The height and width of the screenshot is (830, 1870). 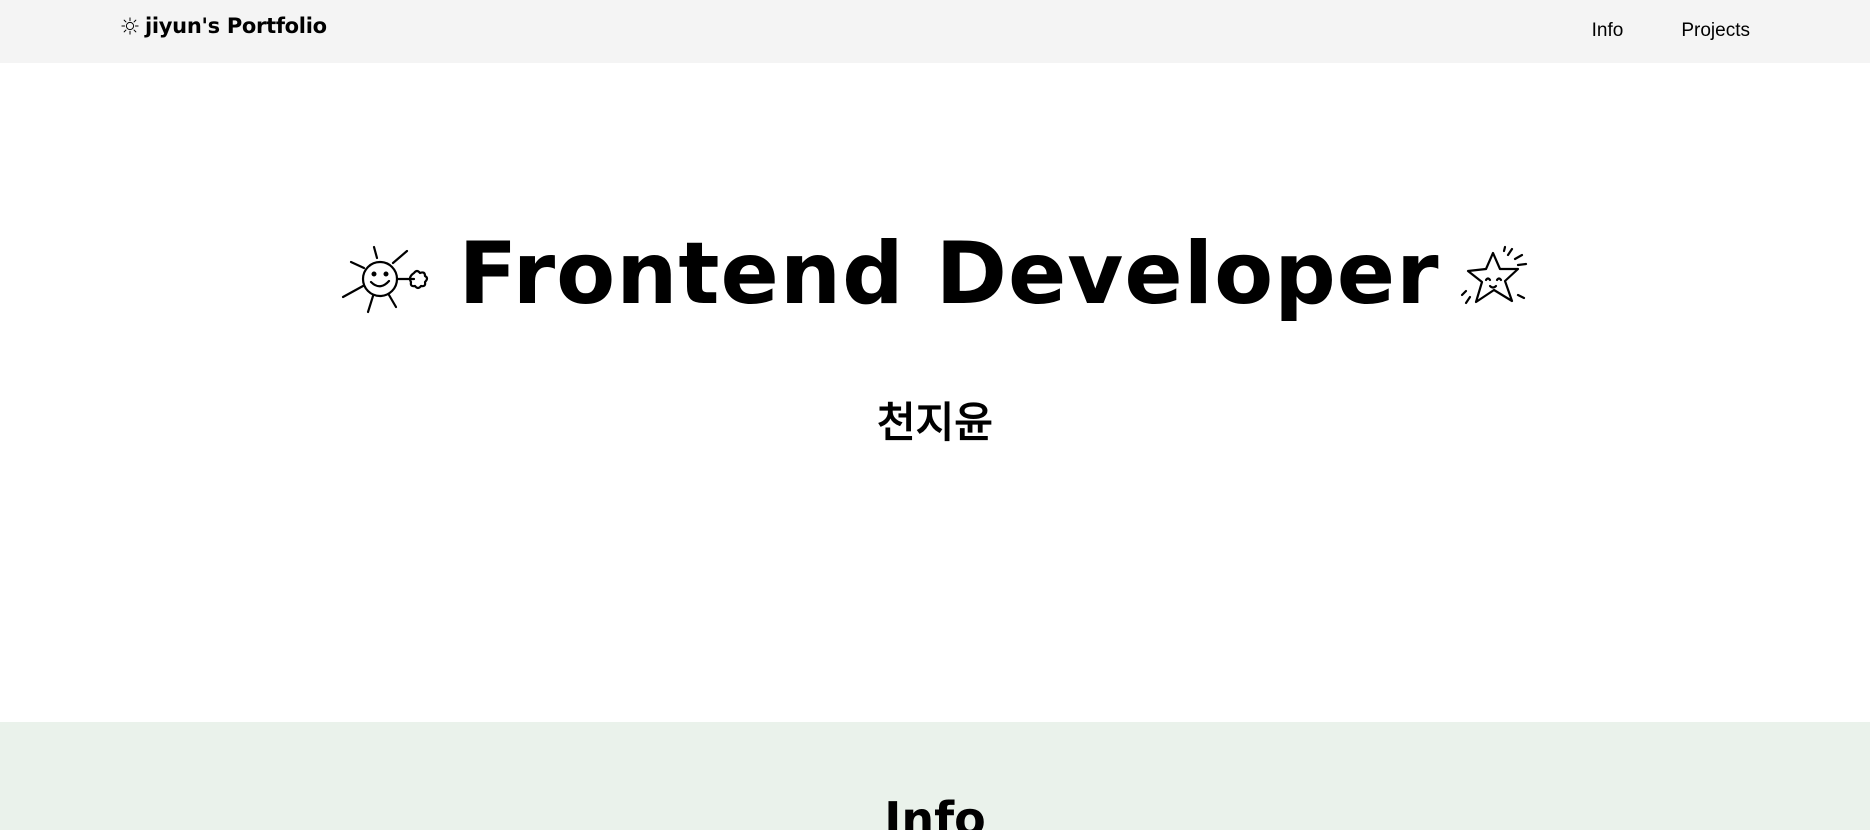 What do you see at coordinates (935, 422) in the screenshot?
I see `hero-subtitle-name: 천지윤` at bounding box center [935, 422].